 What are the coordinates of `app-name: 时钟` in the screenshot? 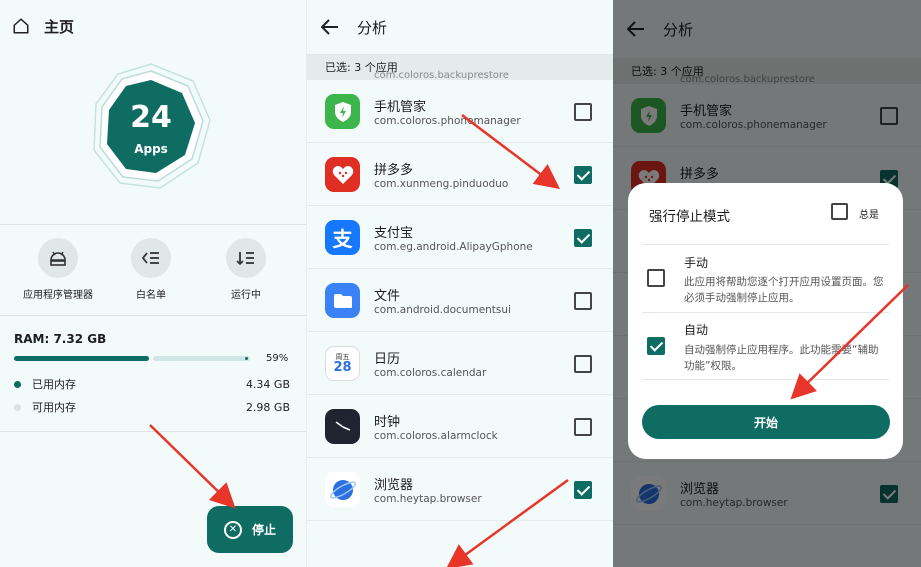 It's located at (387, 422).